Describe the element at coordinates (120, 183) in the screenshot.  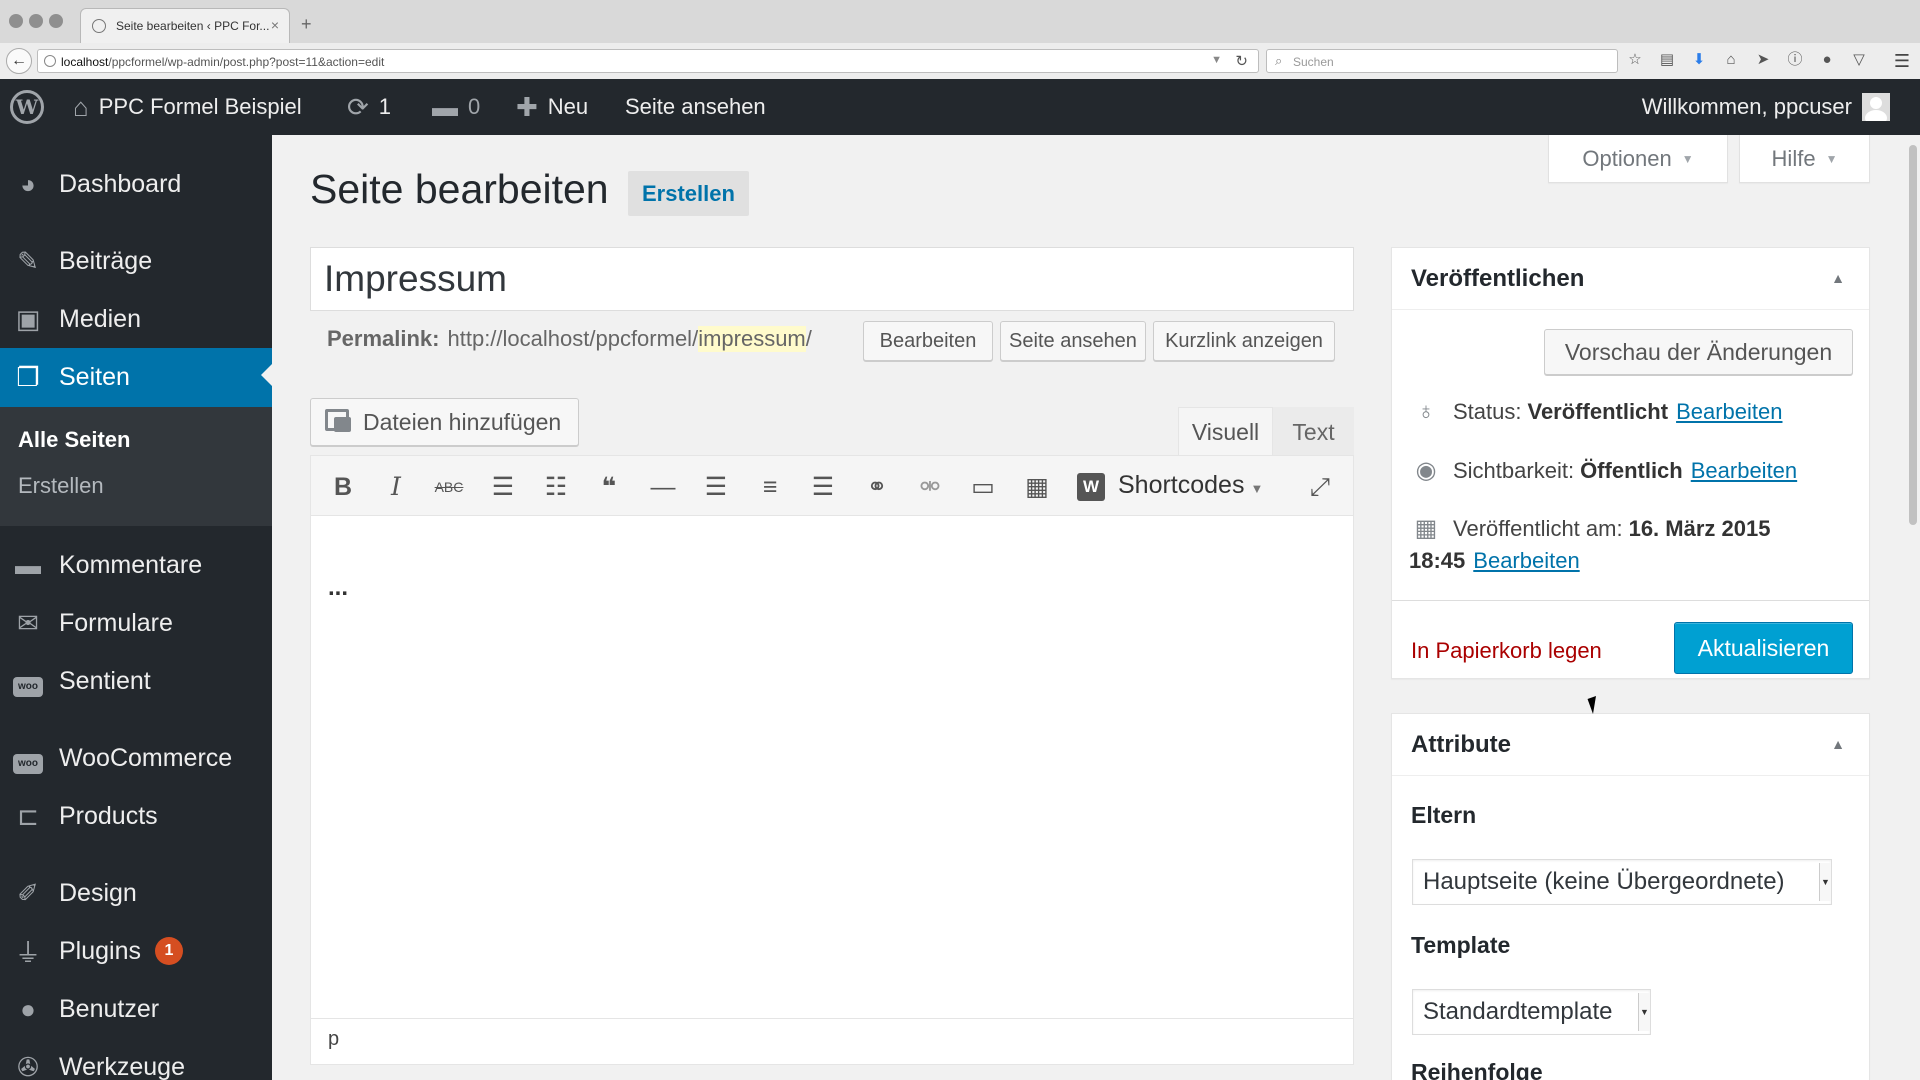
I see `sidebar-item-label: Dashboard` at that location.